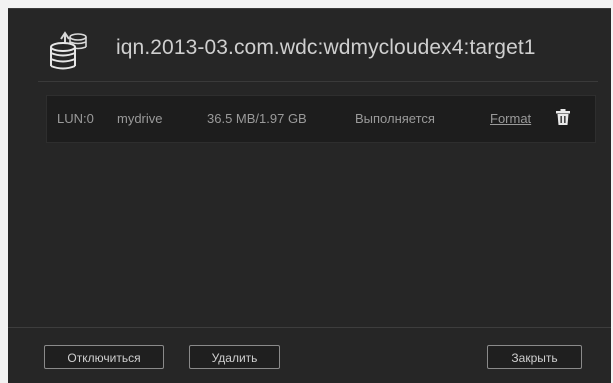  What do you see at coordinates (326, 47) in the screenshot?
I see `dialog-title: iqn.2013-03.com.wdc:wdmycloudex4:target1` at bounding box center [326, 47].